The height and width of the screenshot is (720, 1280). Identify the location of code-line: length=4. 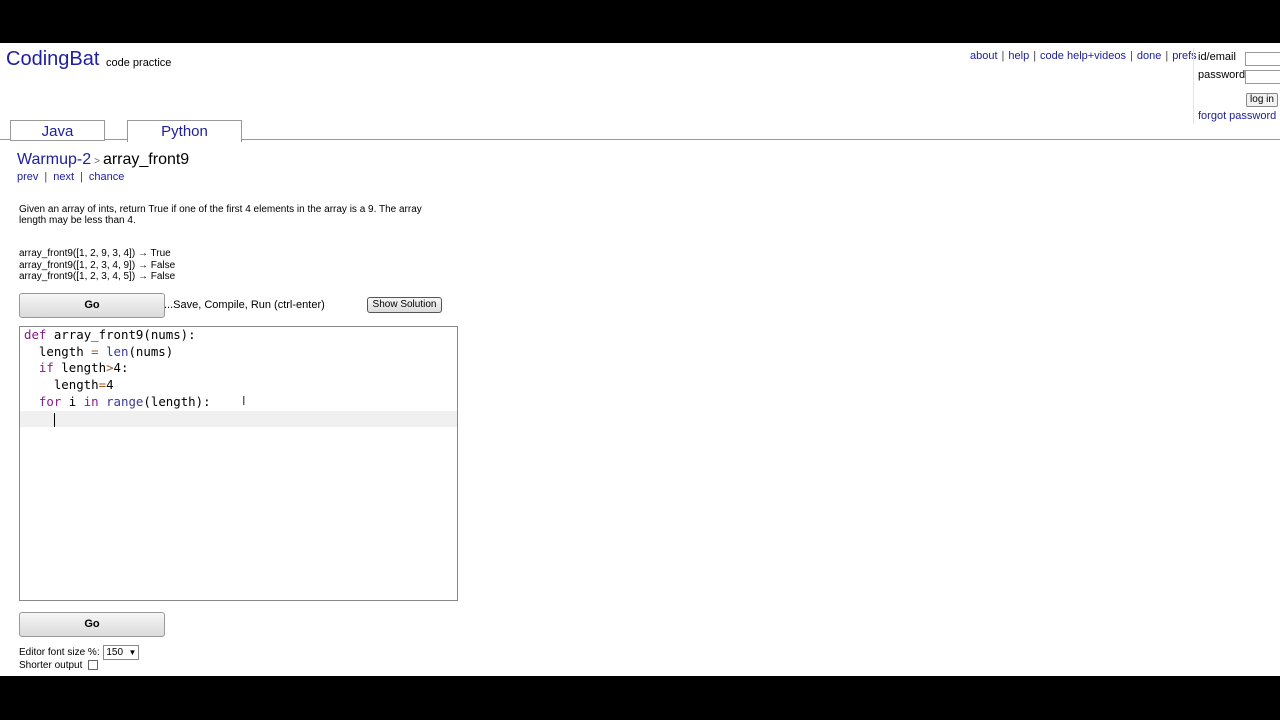
(69, 385).